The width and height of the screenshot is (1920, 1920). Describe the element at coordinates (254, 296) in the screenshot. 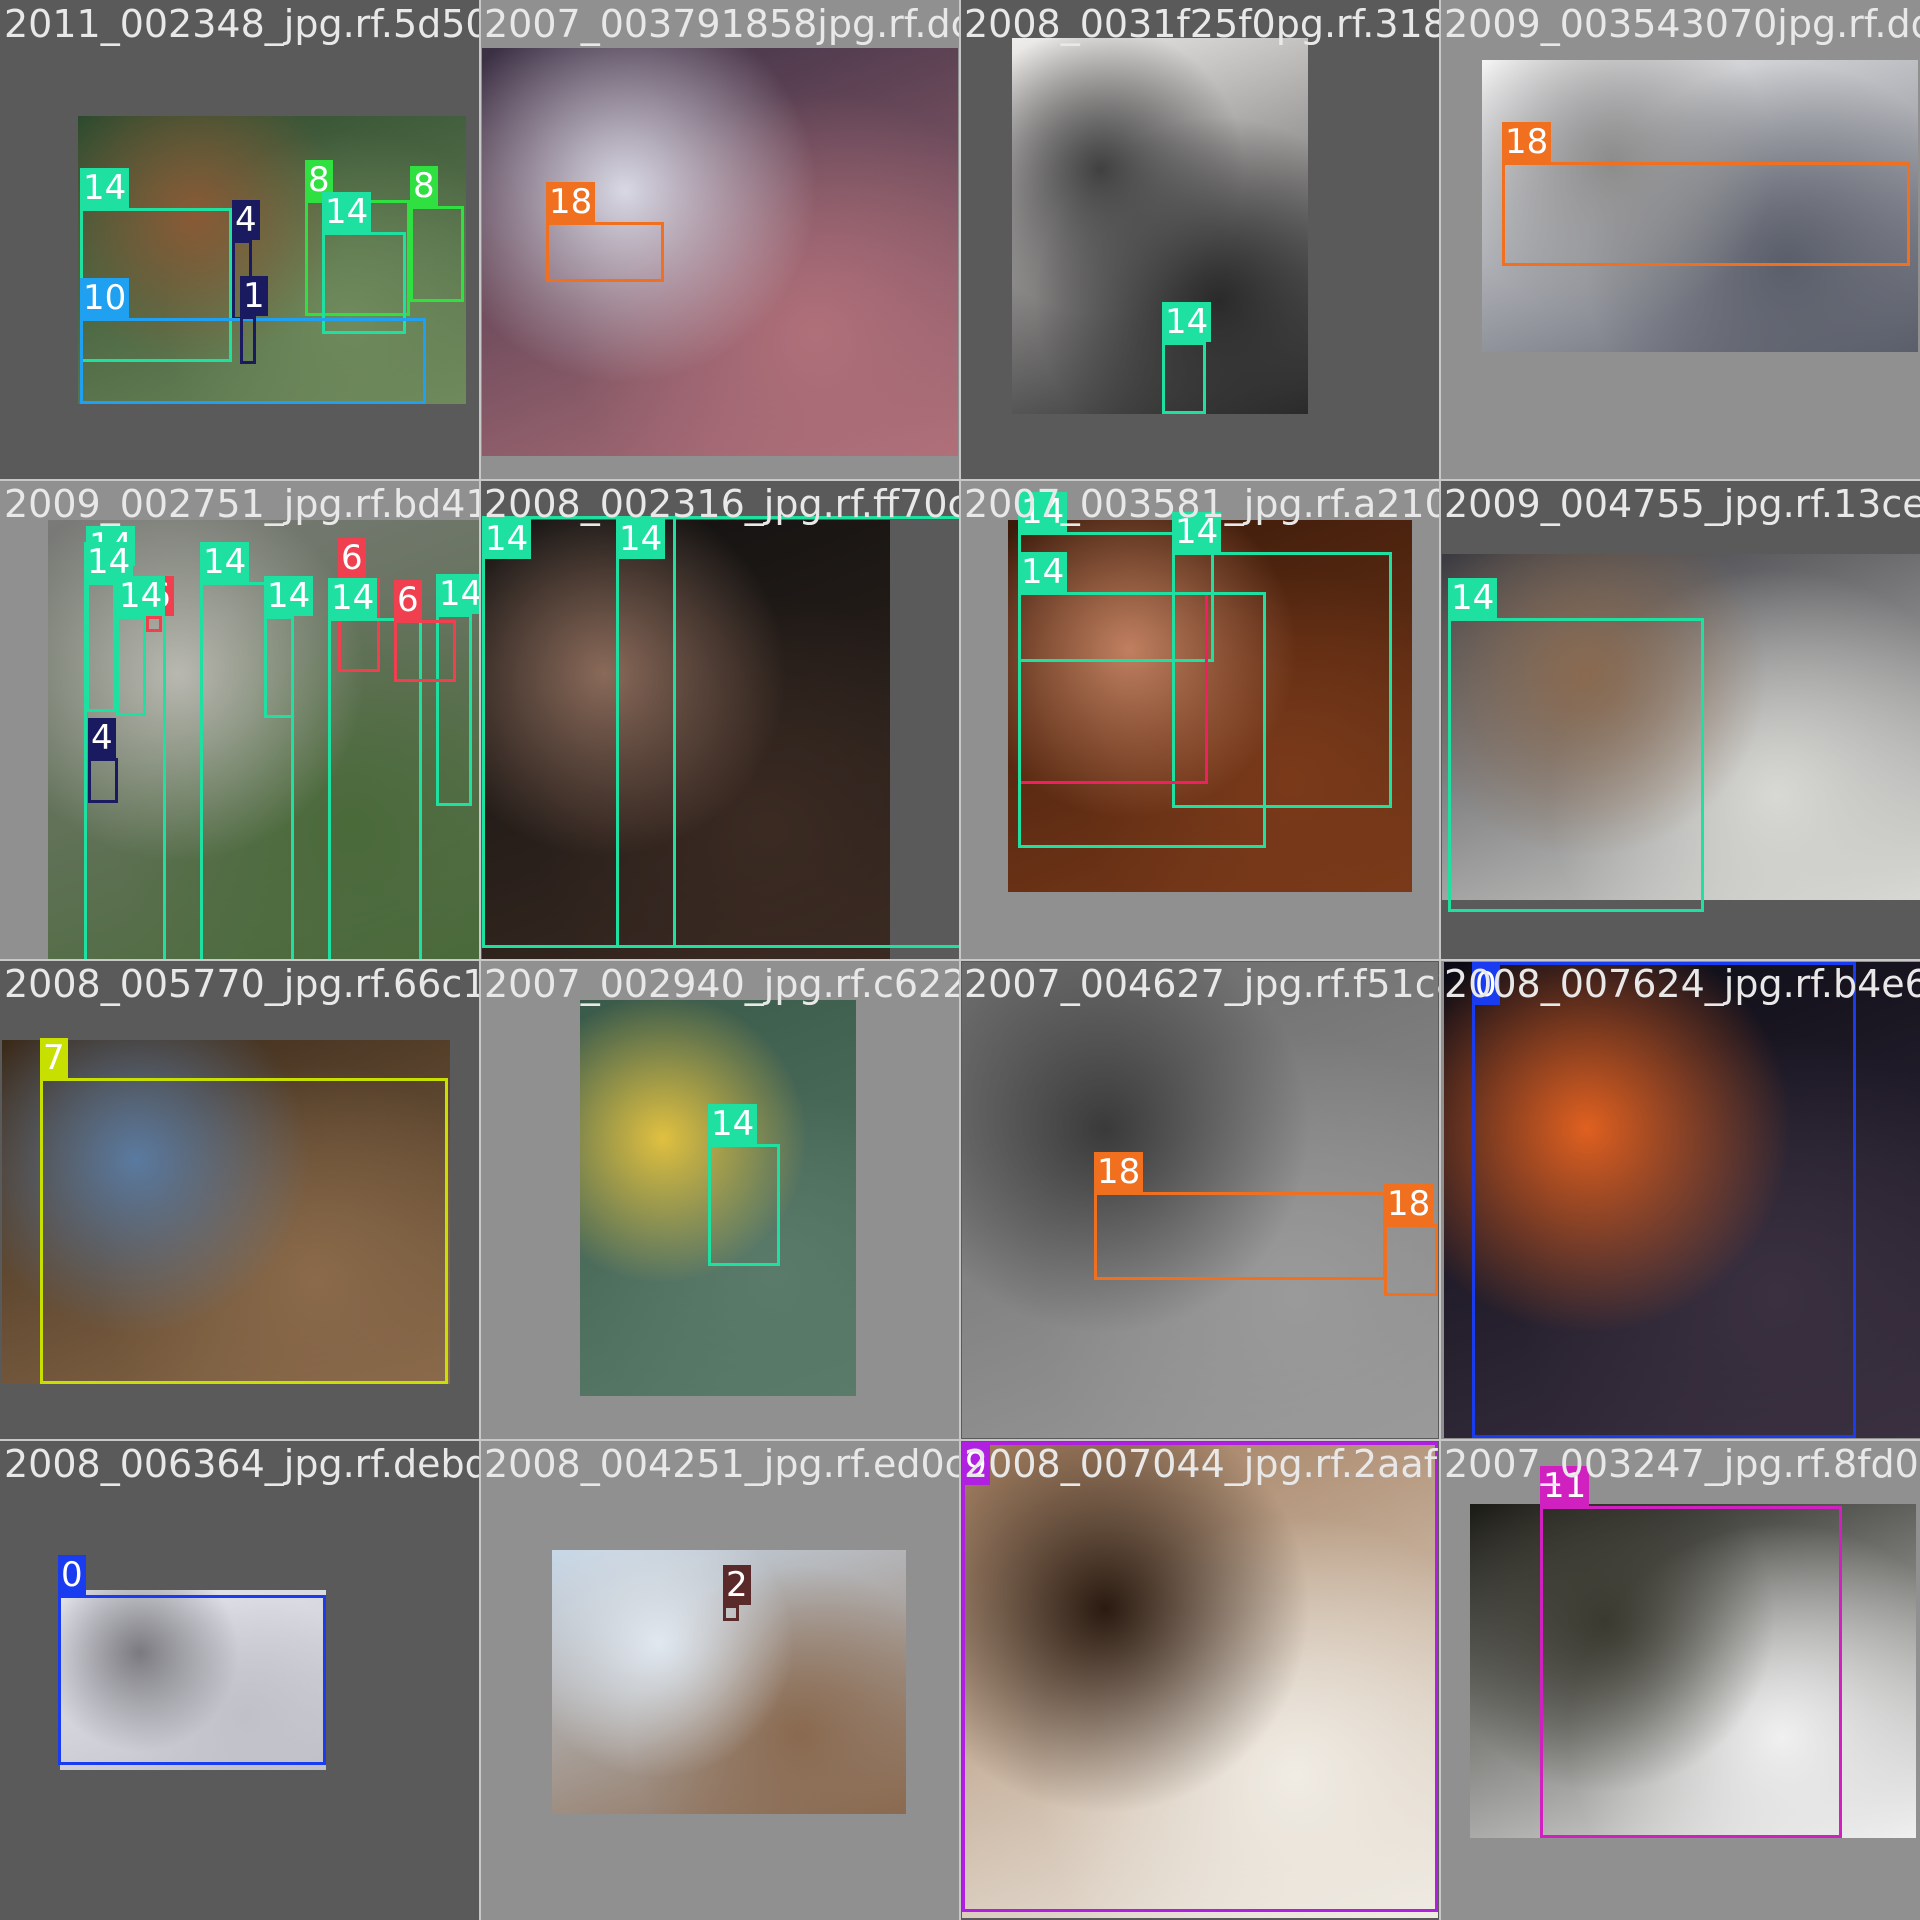

I see `bbox-label: 1` at that location.